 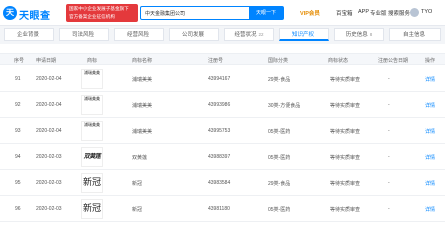 I want to click on tab-operating-status: 经营状况 22, so click(x=249, y=34).